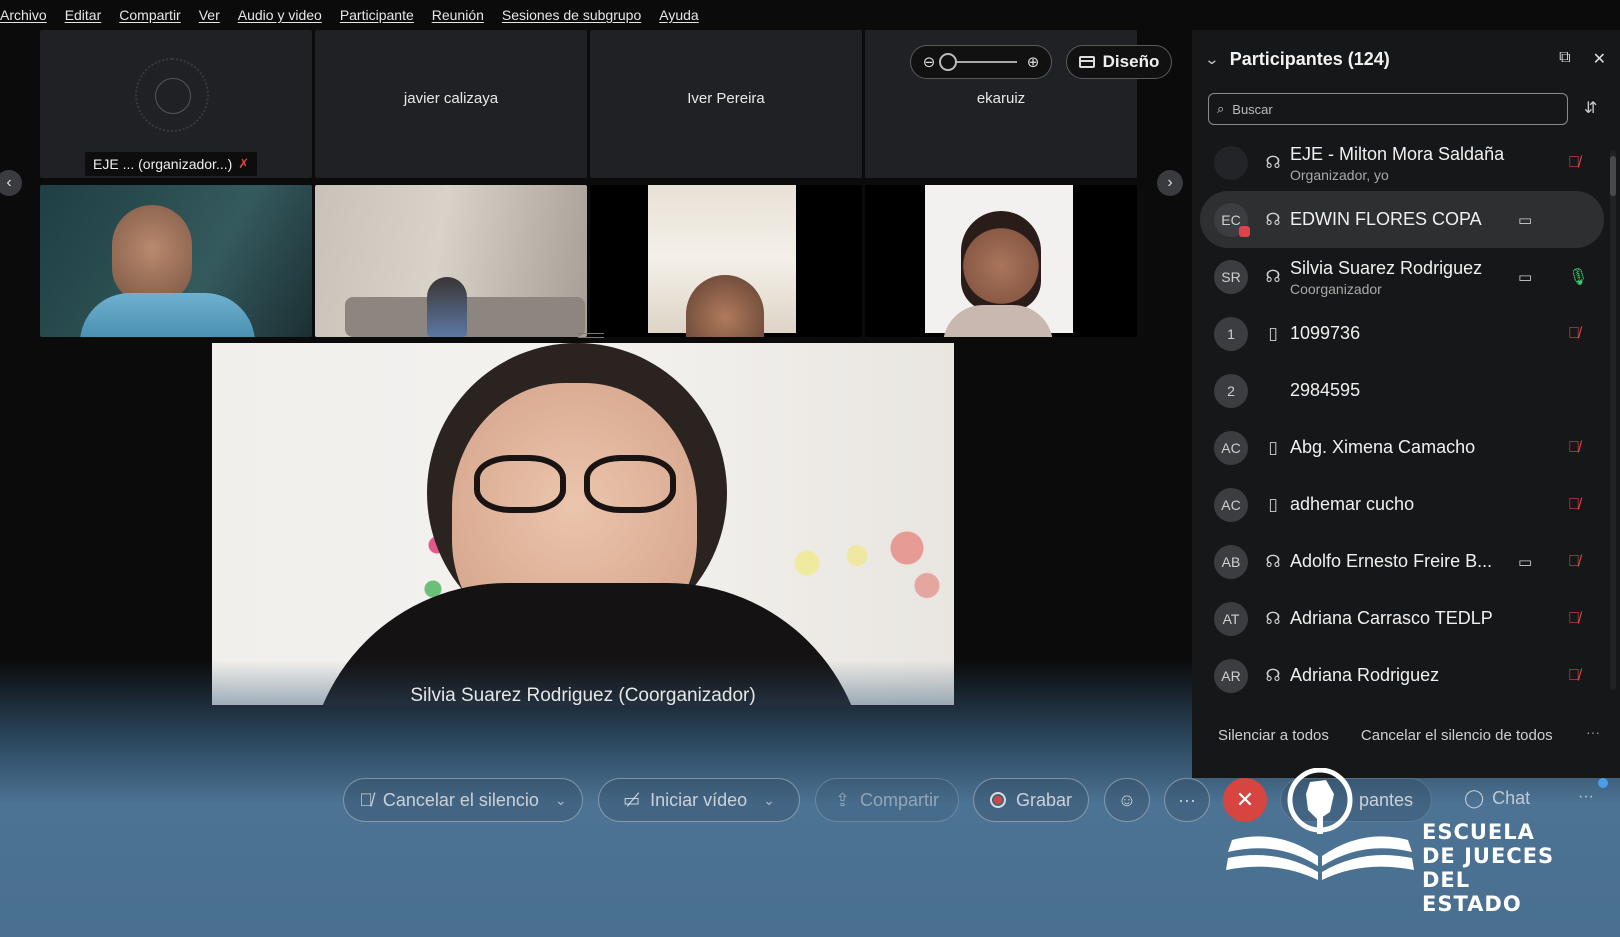 The height and width of the screenshot is (937, 1620). I want to click on avatar, so click(1231, 162).